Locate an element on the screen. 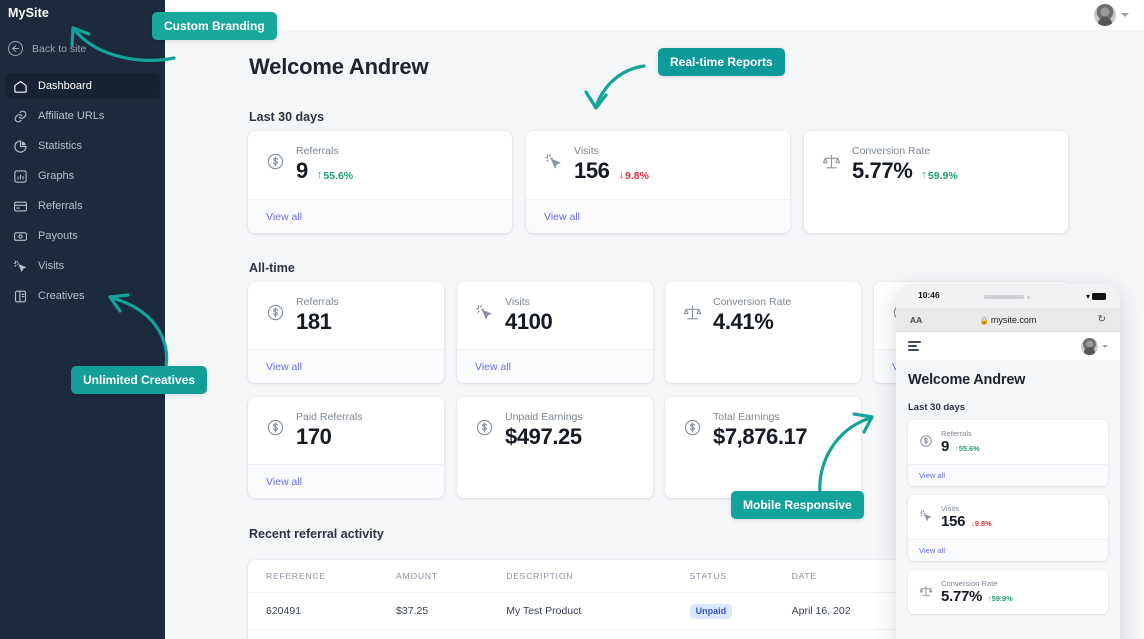 The image size is (1144, 639). sidebar-item-referrals: Referrals is located at coordinates (82, 206).